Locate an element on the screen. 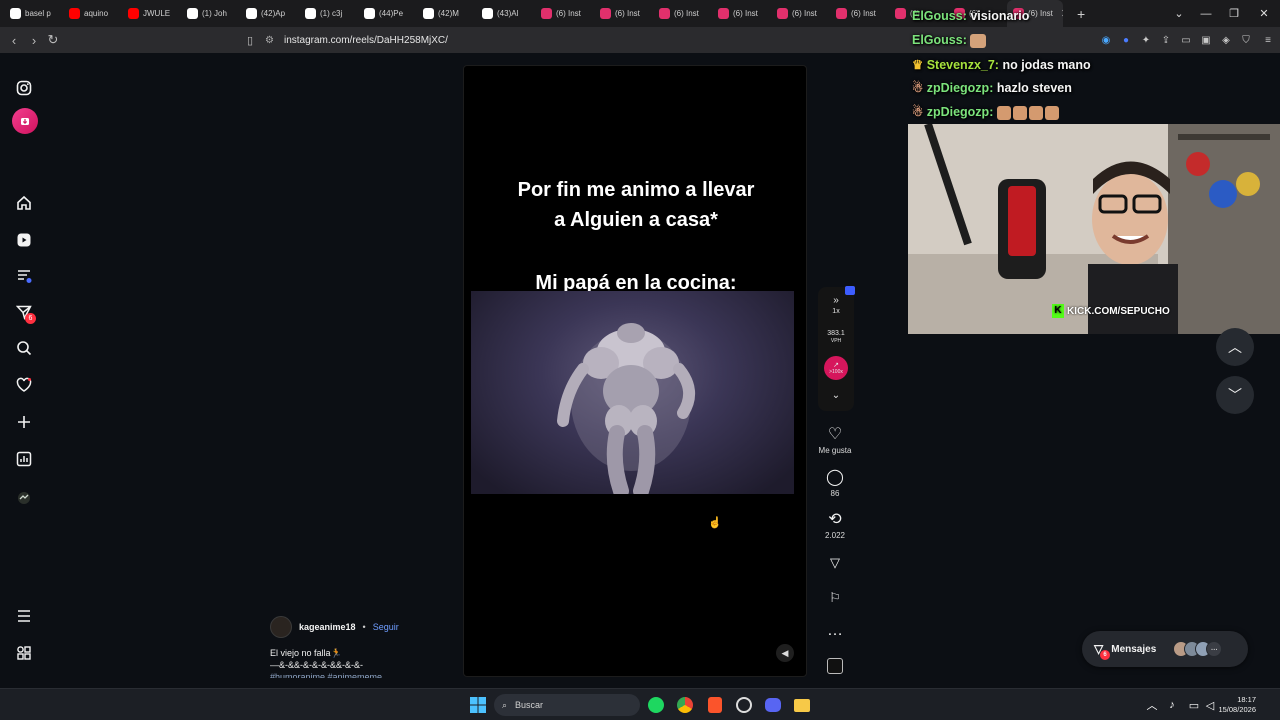 The height and width of the screenshot is (720, 1280). like-button: ♡ Me gusta is located at coordinates (835, 440).